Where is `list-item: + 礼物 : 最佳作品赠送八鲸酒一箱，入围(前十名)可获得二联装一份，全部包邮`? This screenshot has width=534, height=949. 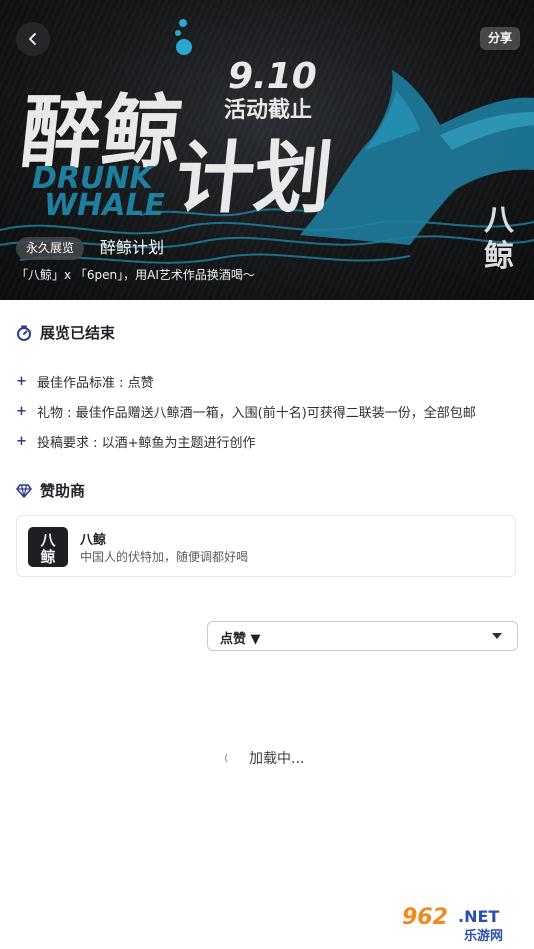
list-item: + 礼物 : 最佳作品赠送八鲸酒一箱，入围(前十名)可获得二联装一份，全部包邮 is located at coordinates (266, 411).